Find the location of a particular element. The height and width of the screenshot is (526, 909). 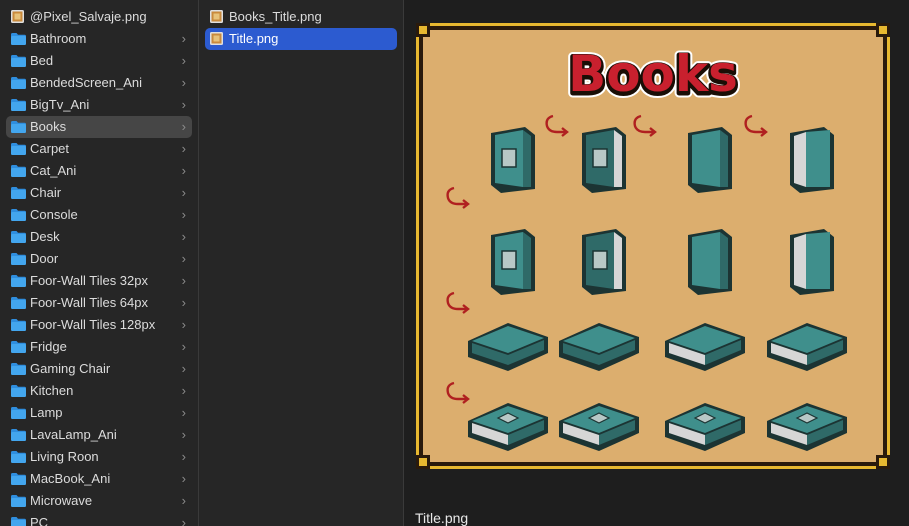

sidebar-item-label: LavaLamp_Ani is located at coordinates (73, 434).